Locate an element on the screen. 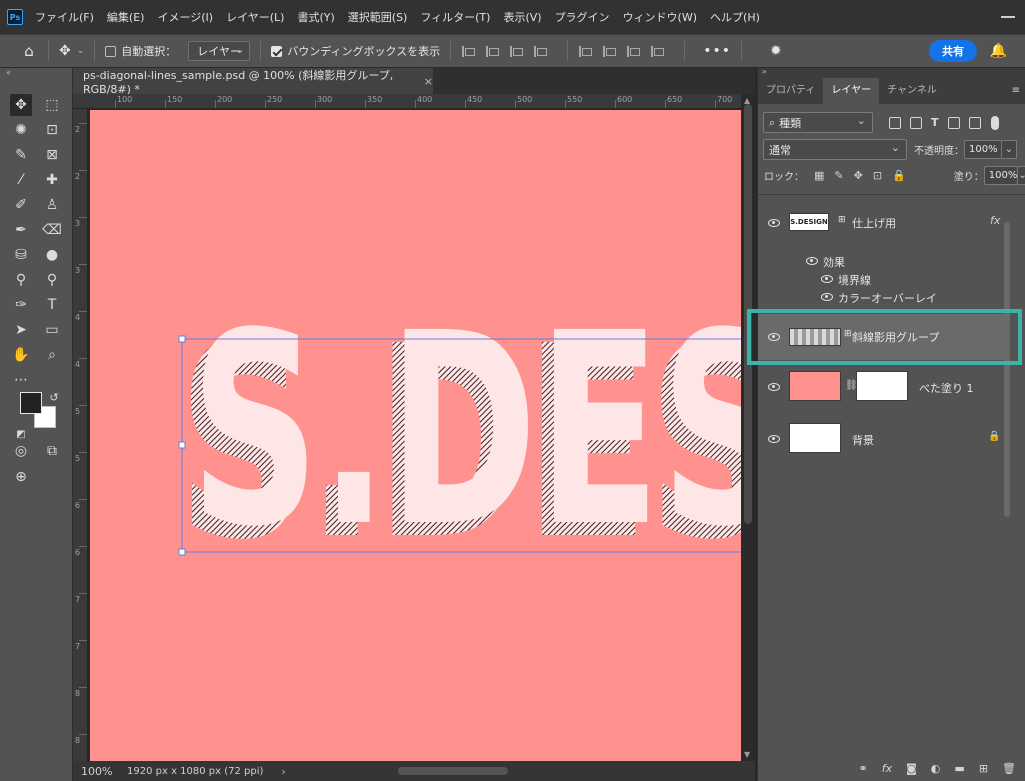  bell-icon: 🔔 is located at coordinates (998, 51).